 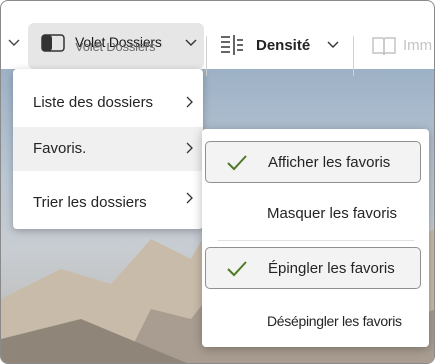 What do you see at coordinates (93, 102) in the screenshot?
I see `menu-item-label: Liste des dossiers` at bounding box center [93, 102].